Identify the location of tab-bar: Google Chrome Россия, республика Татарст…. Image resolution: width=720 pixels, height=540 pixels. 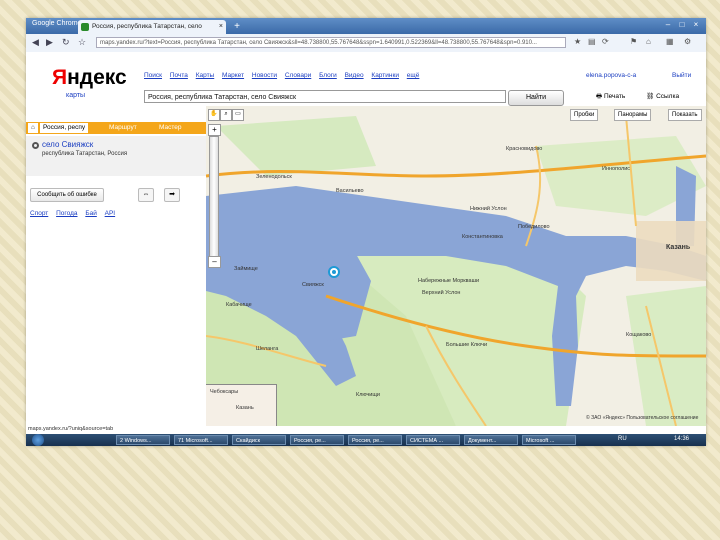
(366, 26).